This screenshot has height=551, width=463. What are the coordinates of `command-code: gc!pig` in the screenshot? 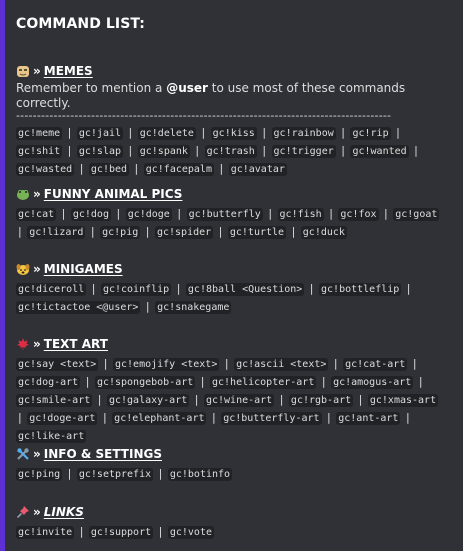 It's located at (120, 232).